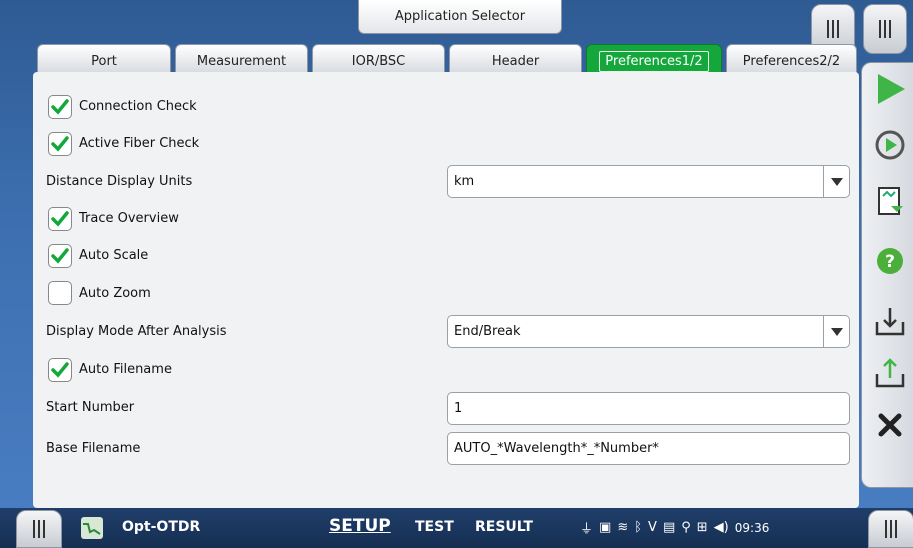 Image resolution: width=913 pixels, height=548 pixels. I want to click on auto-scale-label: Auto Scale, so click(114, 255).